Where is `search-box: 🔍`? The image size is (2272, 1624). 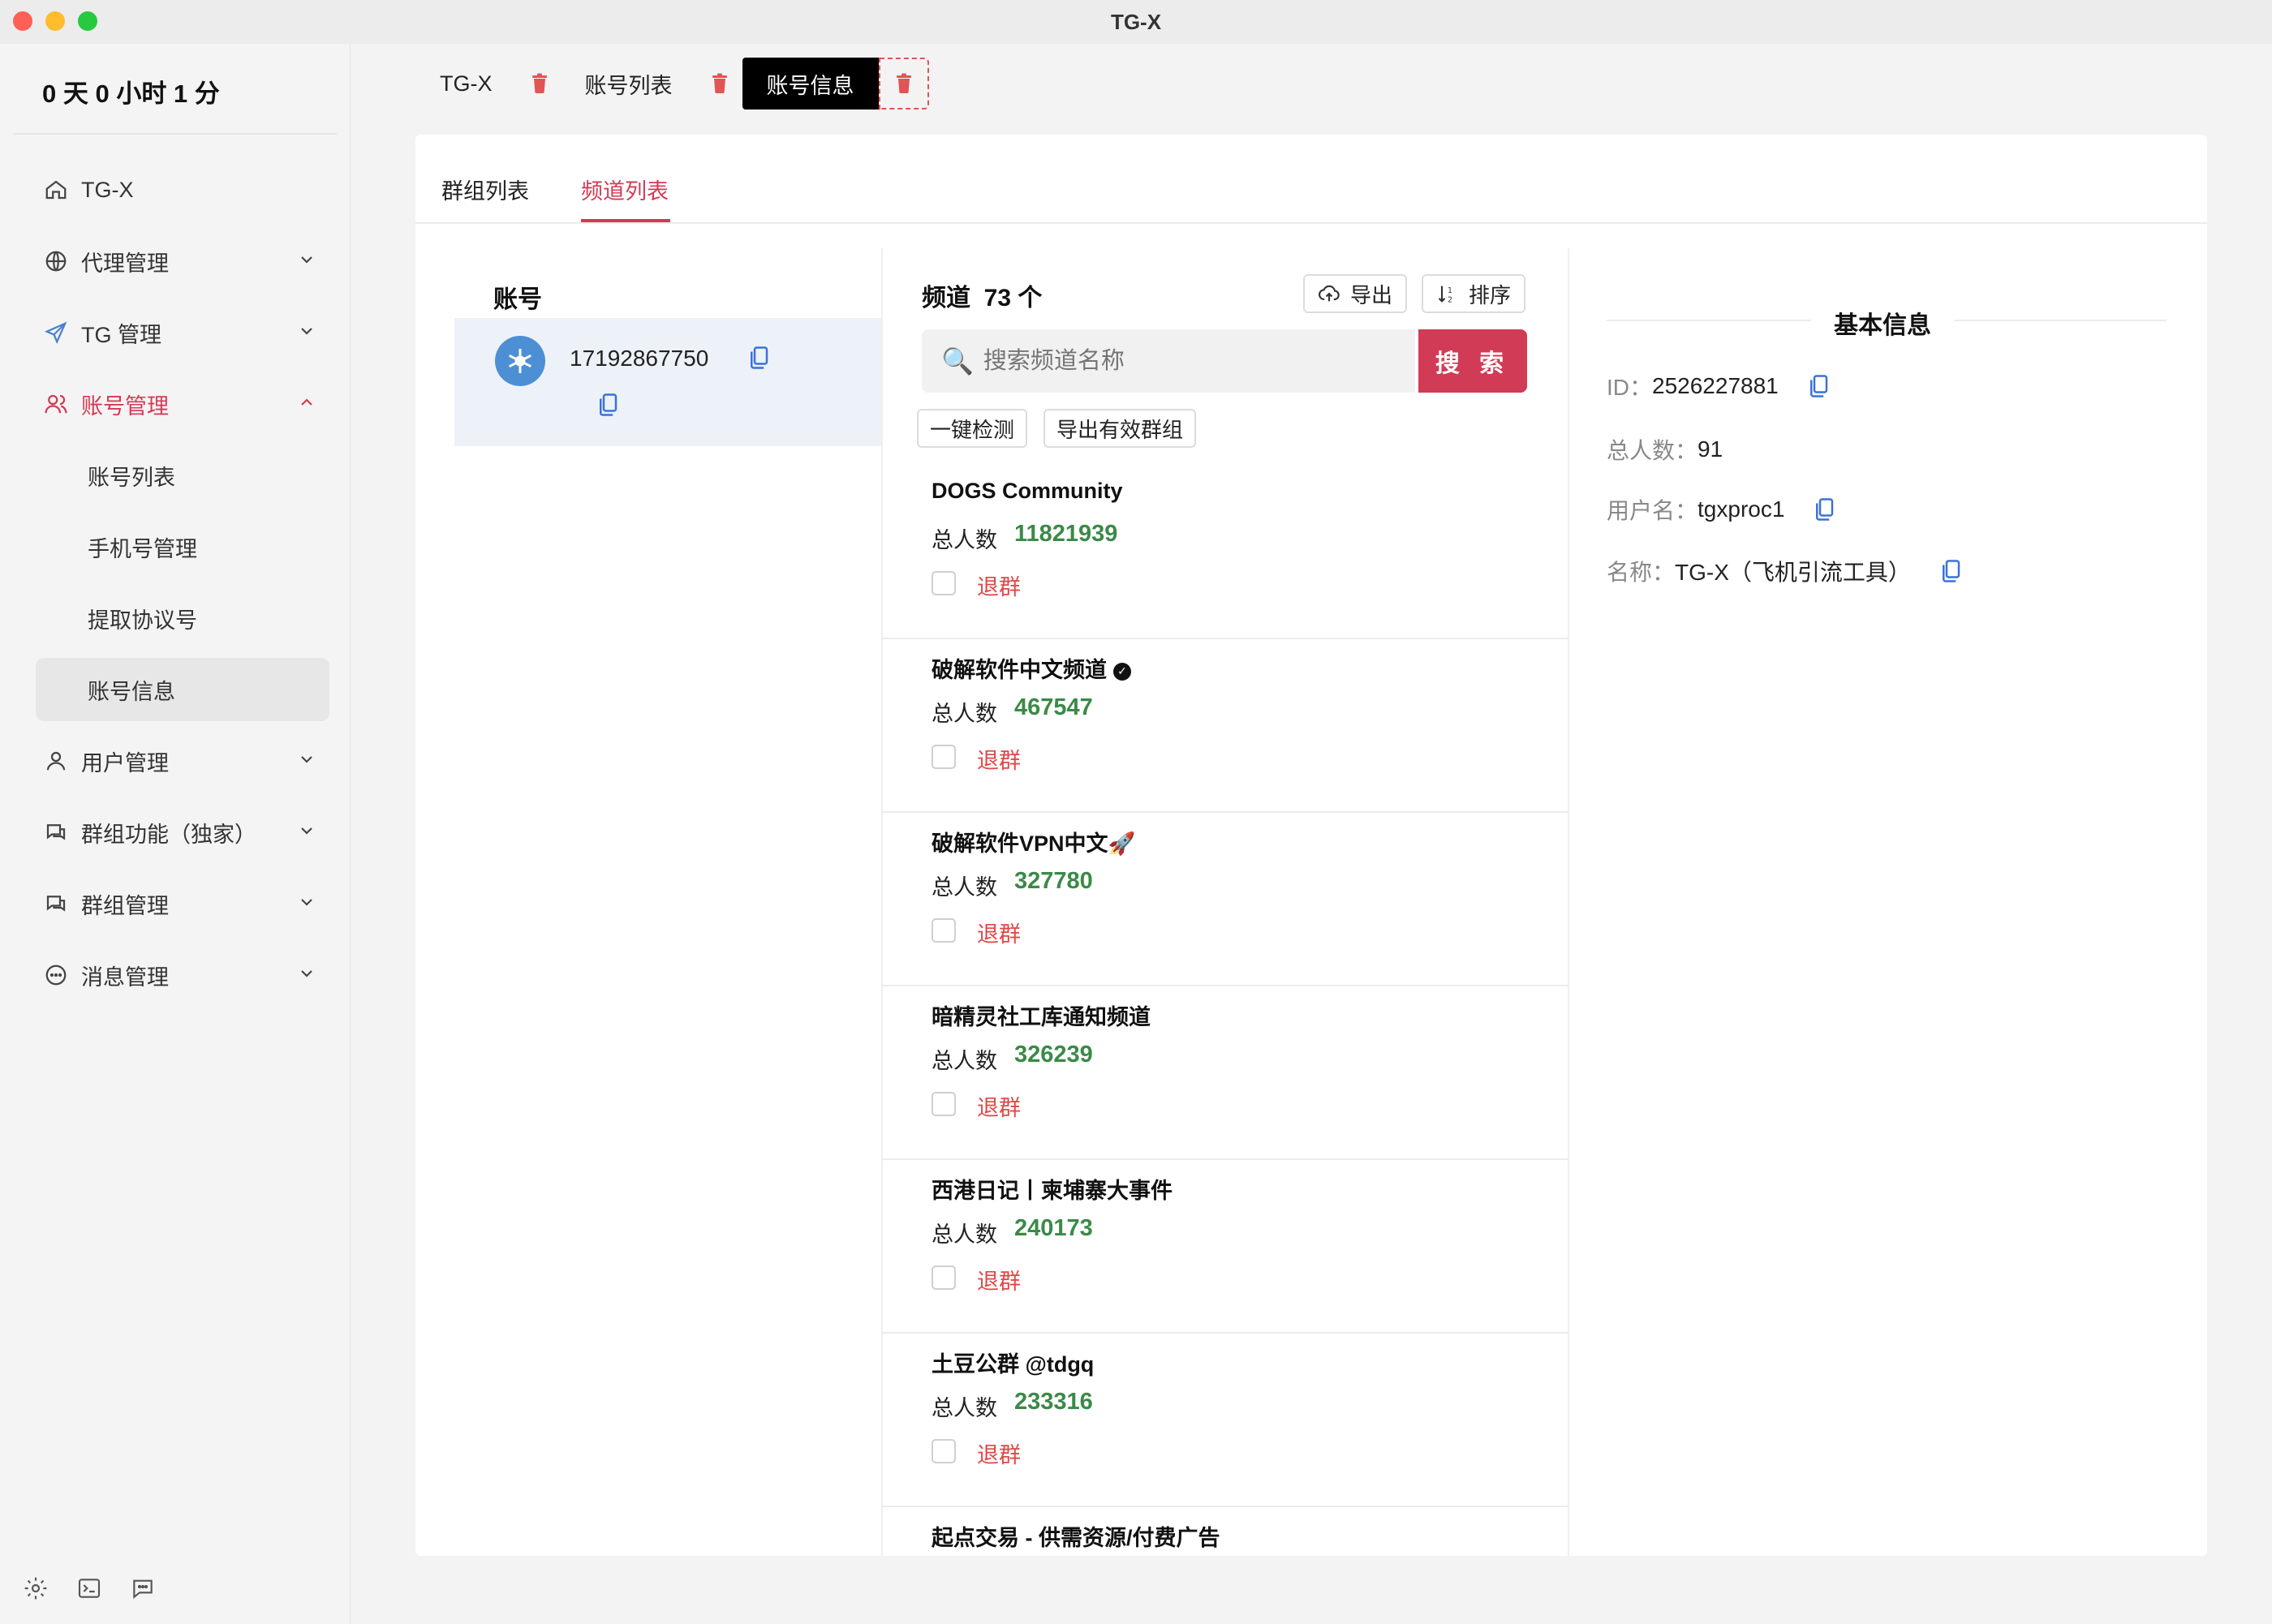
search-box: 🔍 is located at coordinates (1168, 361).